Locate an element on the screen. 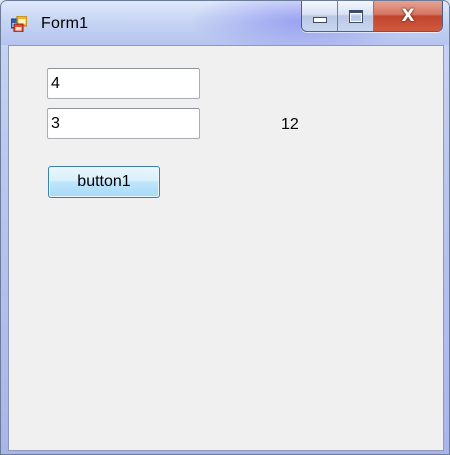 Image resolution: width=450 pixels, height=455 pixels. title-bar: Form1 X is located at coordinates (225, 23).